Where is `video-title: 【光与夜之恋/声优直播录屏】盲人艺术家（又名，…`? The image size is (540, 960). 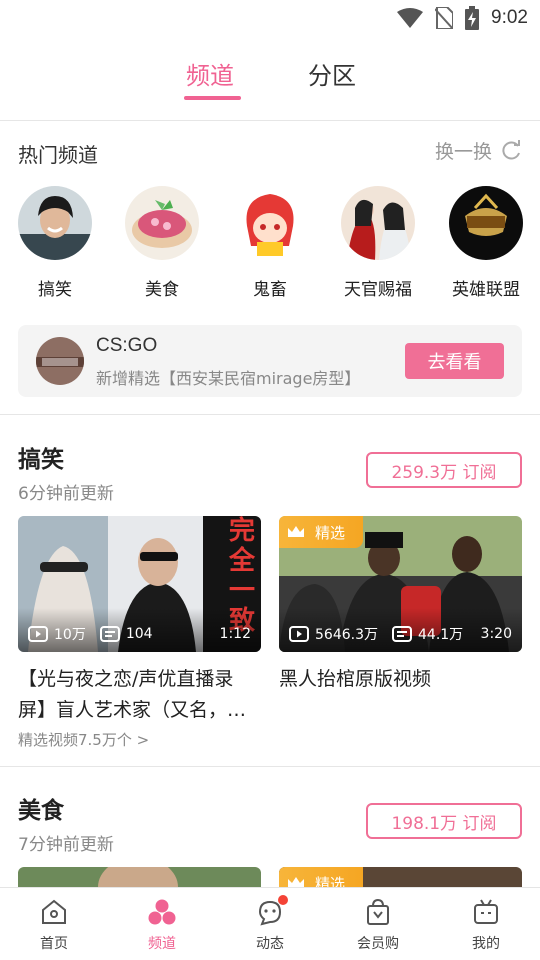 video-title: 【光与夜之恋/声优直播录屏】盲人艺术家（又名，… is located at coordinates (132, 694).